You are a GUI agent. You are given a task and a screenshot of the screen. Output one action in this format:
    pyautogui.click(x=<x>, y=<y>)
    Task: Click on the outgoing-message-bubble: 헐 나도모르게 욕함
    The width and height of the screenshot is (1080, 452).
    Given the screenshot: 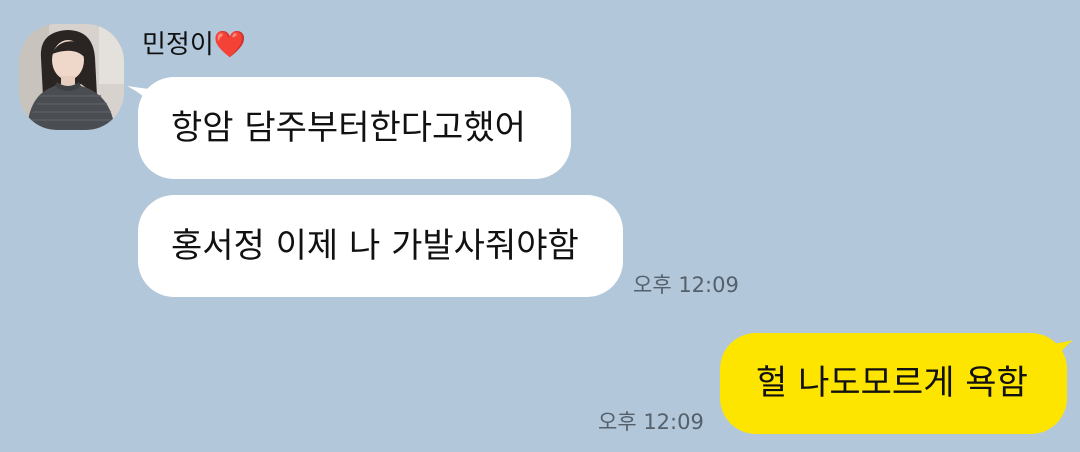 What is the action you would take?
    pyautogui.click(x=893, y=383)
    